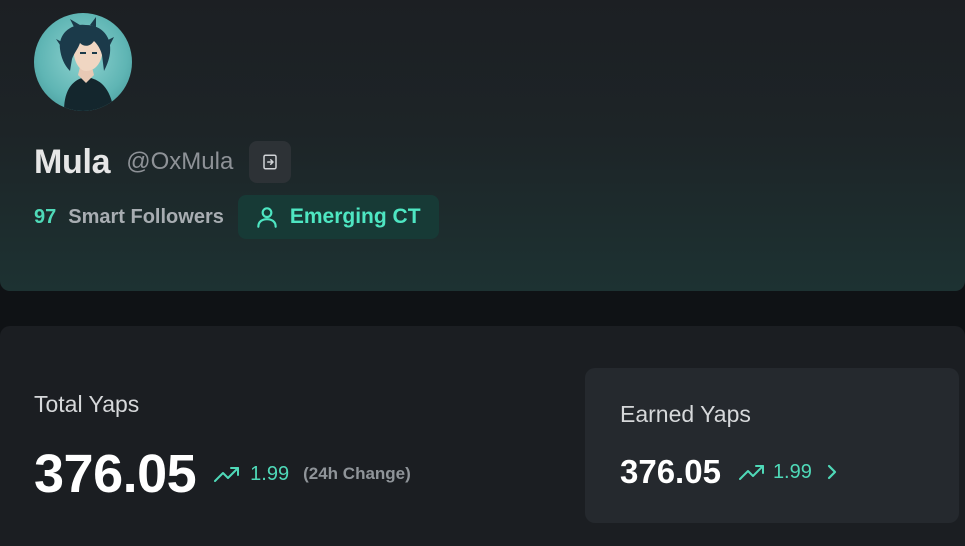 This screenshot has height=546, width=965. I want to click on total-yaps-row: 376.05 1.99 (24h Change), so click(222, 474).